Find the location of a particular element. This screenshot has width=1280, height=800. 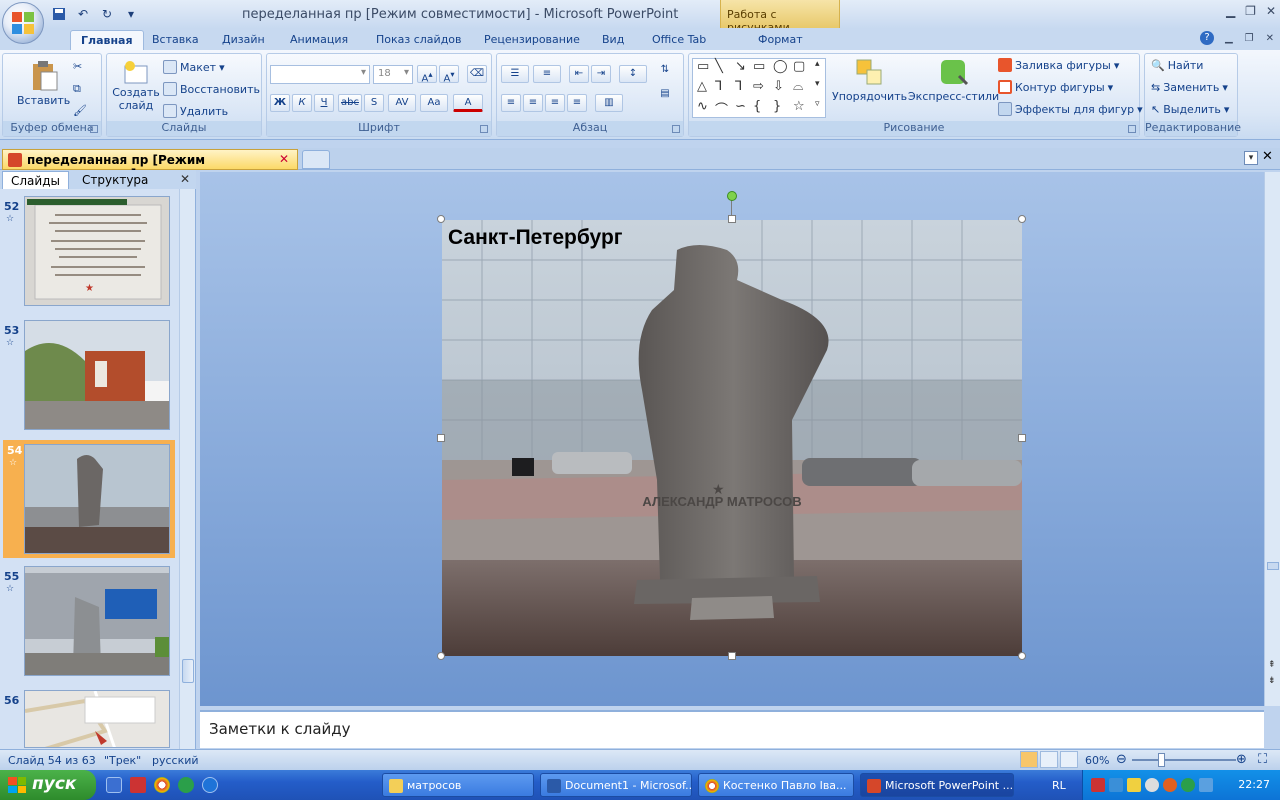

keyboard-language: RL is located at coordinates (1059, 785).